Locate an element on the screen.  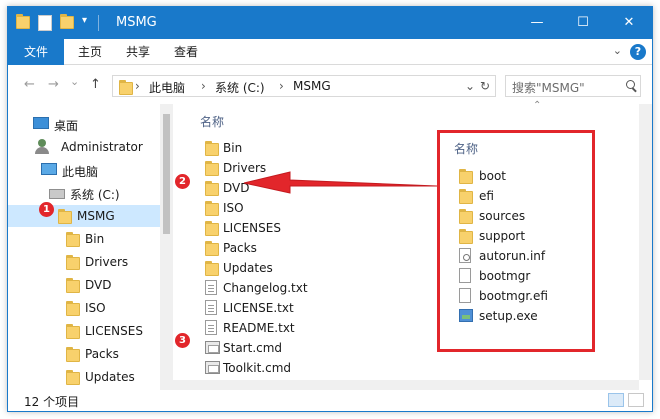
annotation-arrow is located at coordinates (340, 182).